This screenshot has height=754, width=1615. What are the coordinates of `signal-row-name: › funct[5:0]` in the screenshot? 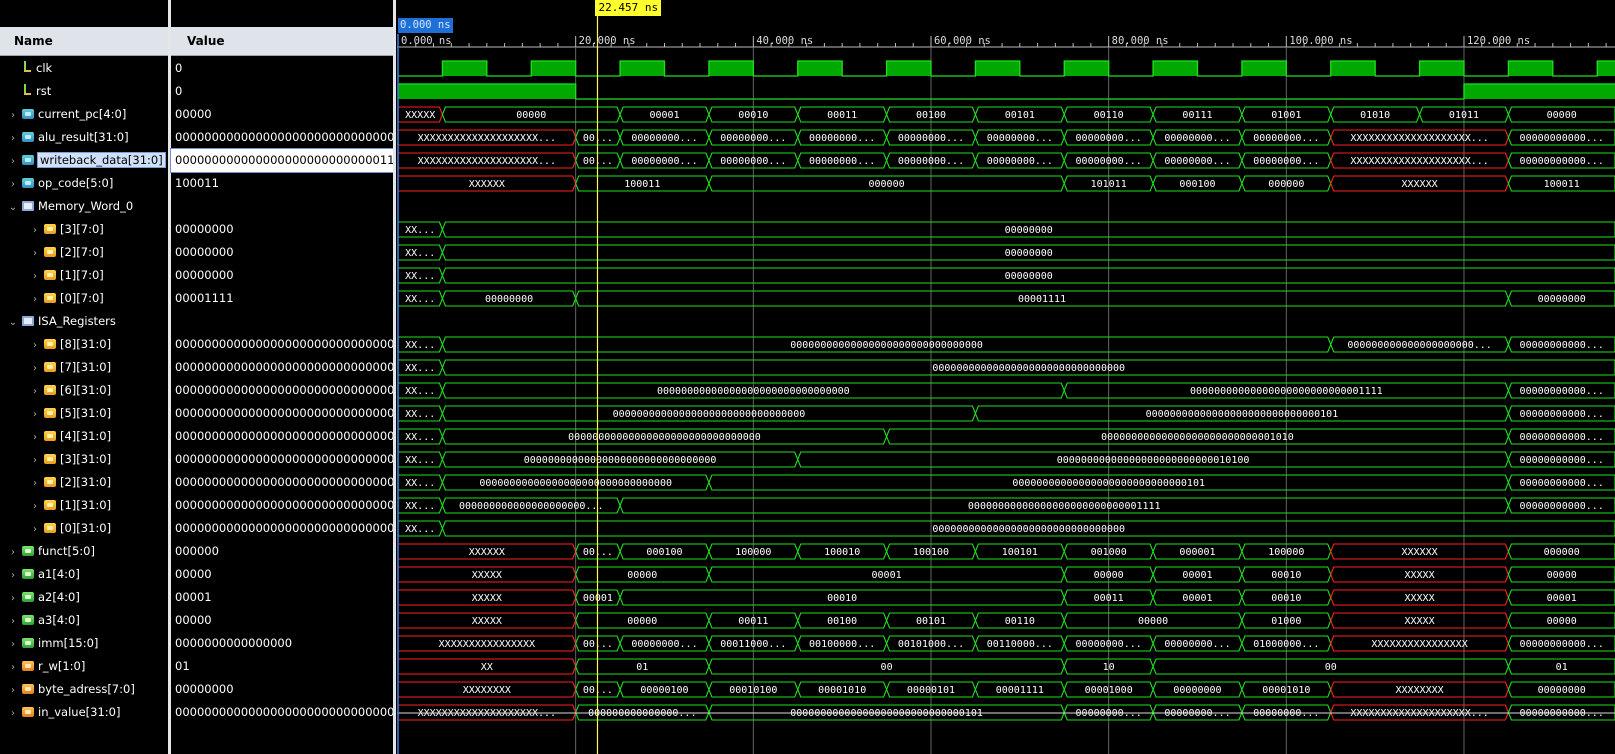 It's located at (88, 551).